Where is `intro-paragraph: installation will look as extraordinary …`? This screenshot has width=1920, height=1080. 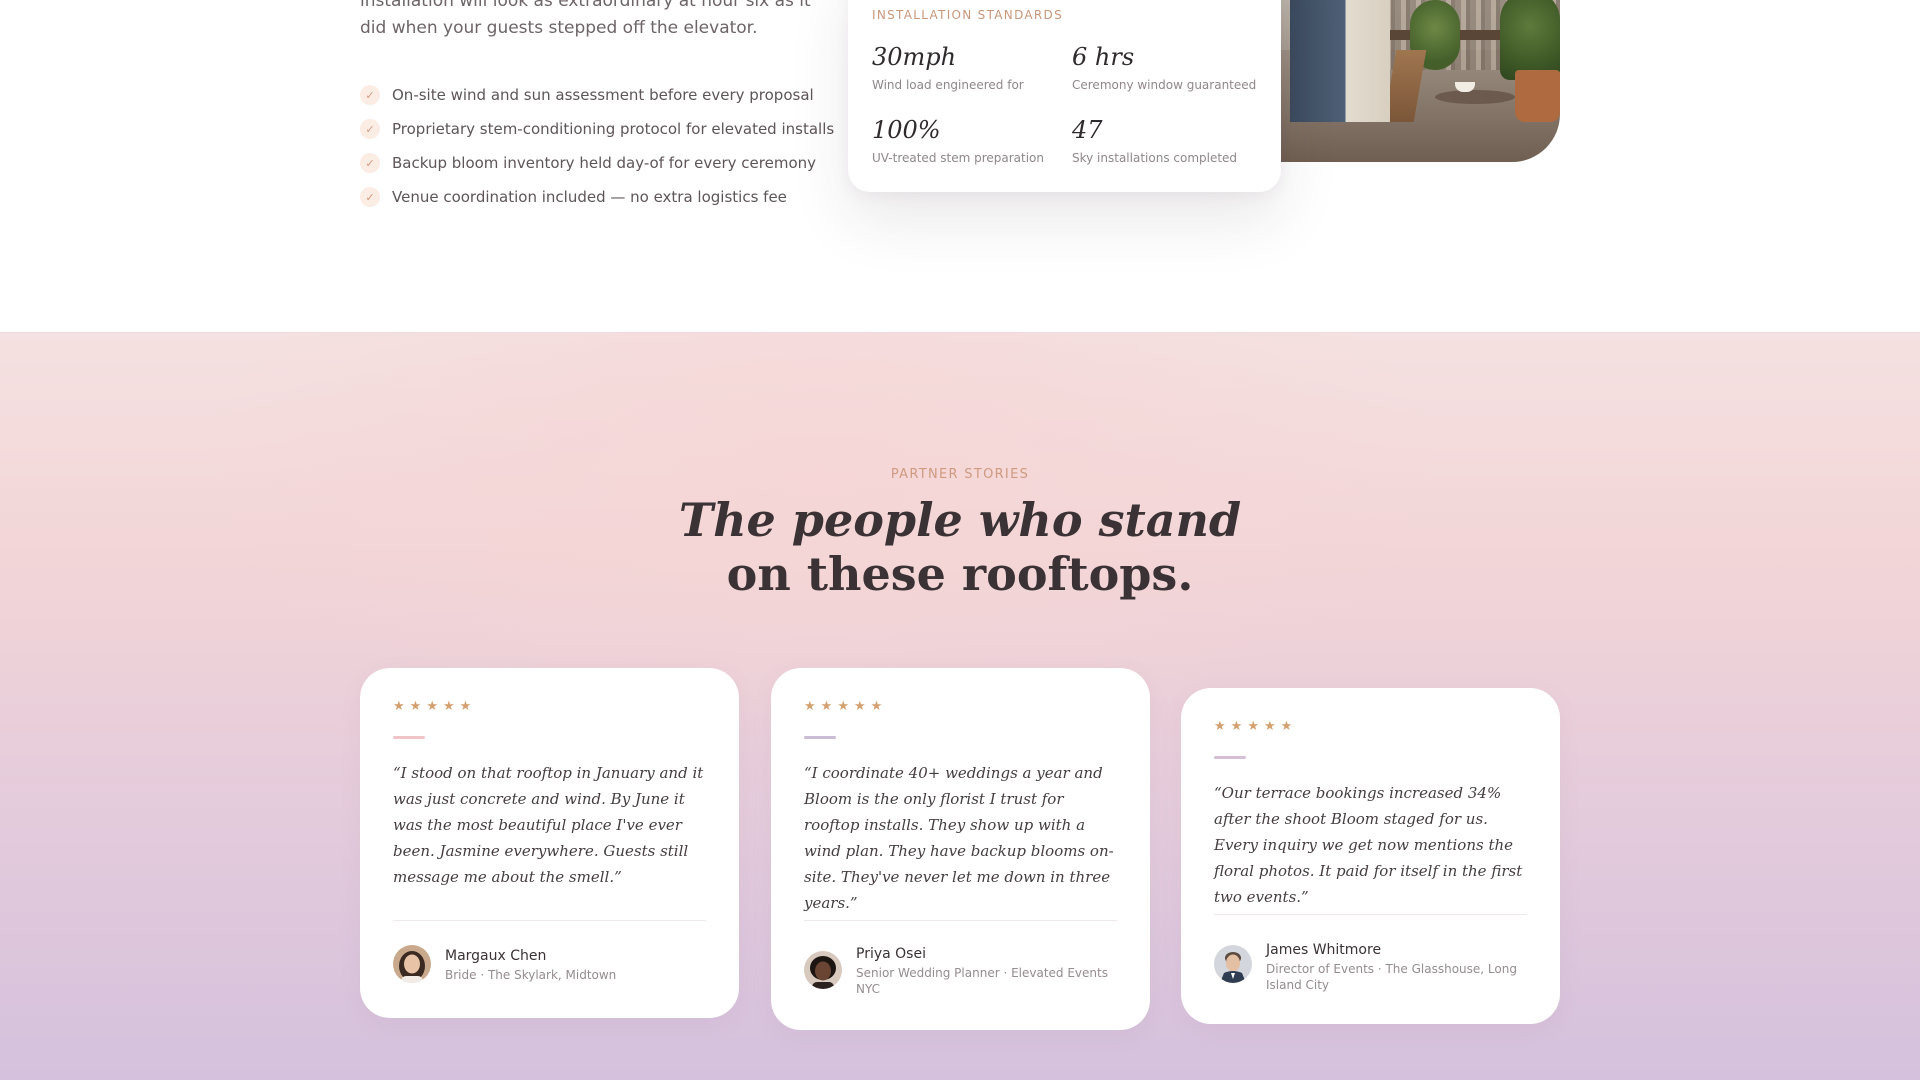
intro-paragraph: installation will look as extraordinary … is located at coordinates (585, 19).